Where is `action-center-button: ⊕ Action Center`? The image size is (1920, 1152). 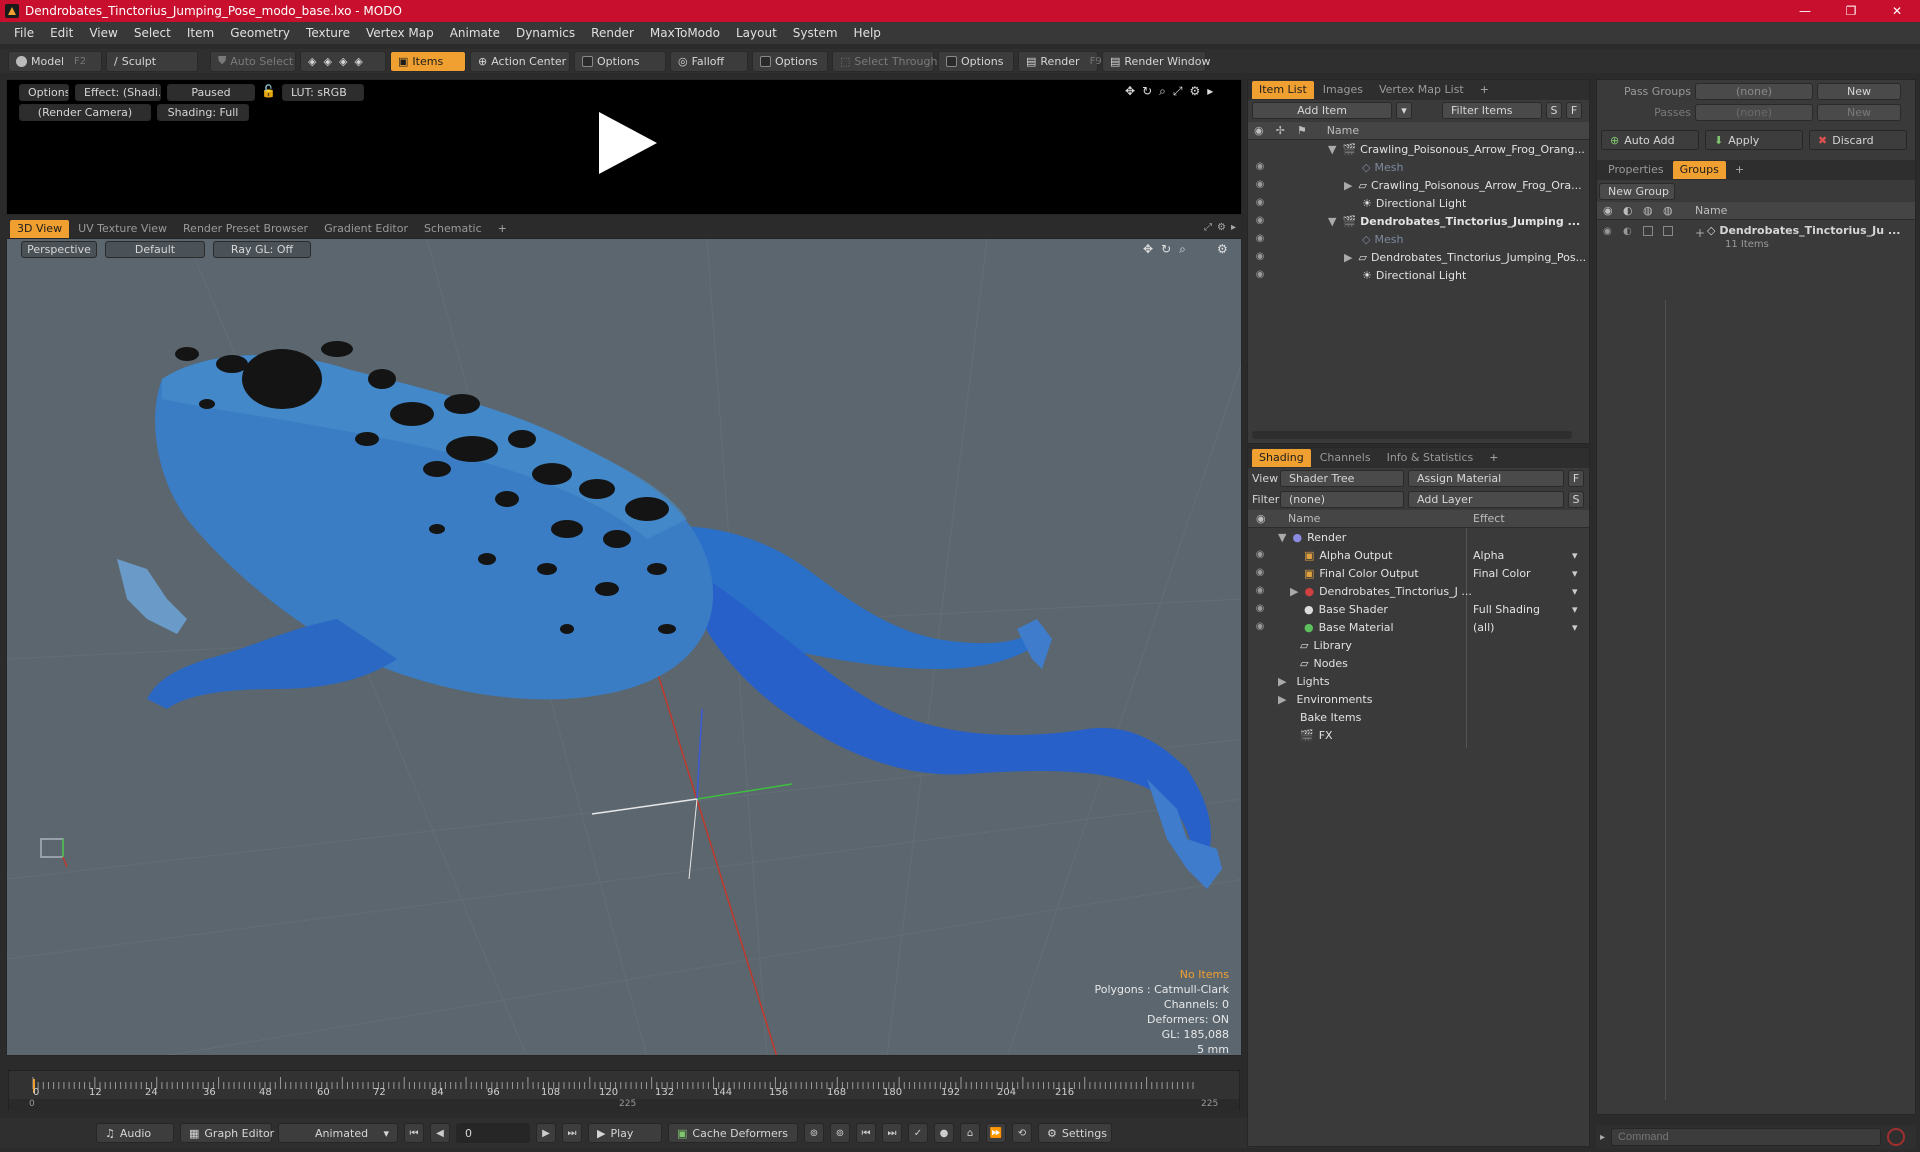 action-center-button: ⊕ Action Center is located at coordinates (520, 61).